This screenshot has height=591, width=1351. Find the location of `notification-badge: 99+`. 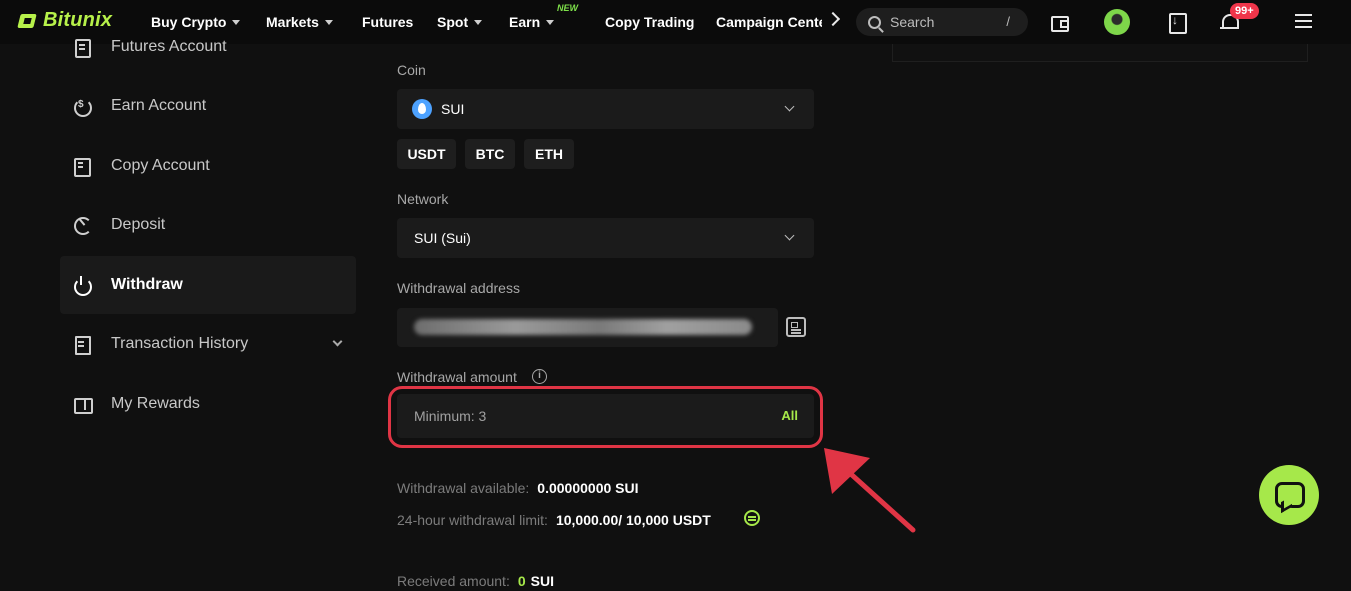

notification-badge: 99+ is located at coordinates (1244, 11).